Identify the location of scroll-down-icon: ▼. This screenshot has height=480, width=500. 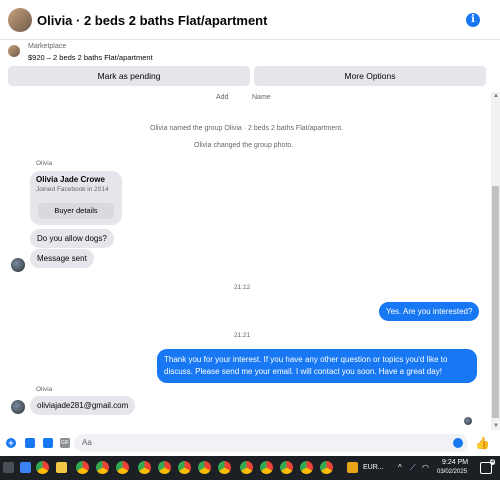
(496, 426).